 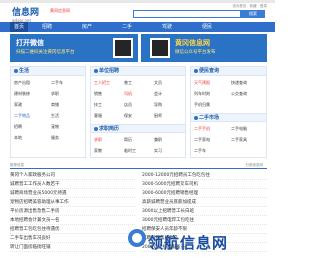 What do you see at coordinates (158, 116) in the screenshot?
I see `job-link: 厨师` at bounding box center [158, 116].